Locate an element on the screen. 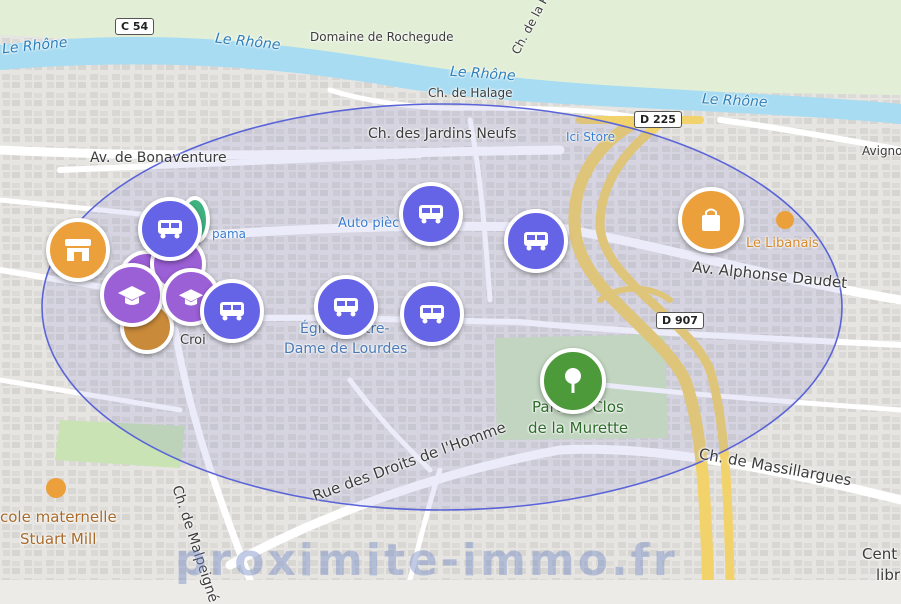 This screenshot has width=901, height=604. poi-label-croix: Croi is located at coordinates (193, 340).